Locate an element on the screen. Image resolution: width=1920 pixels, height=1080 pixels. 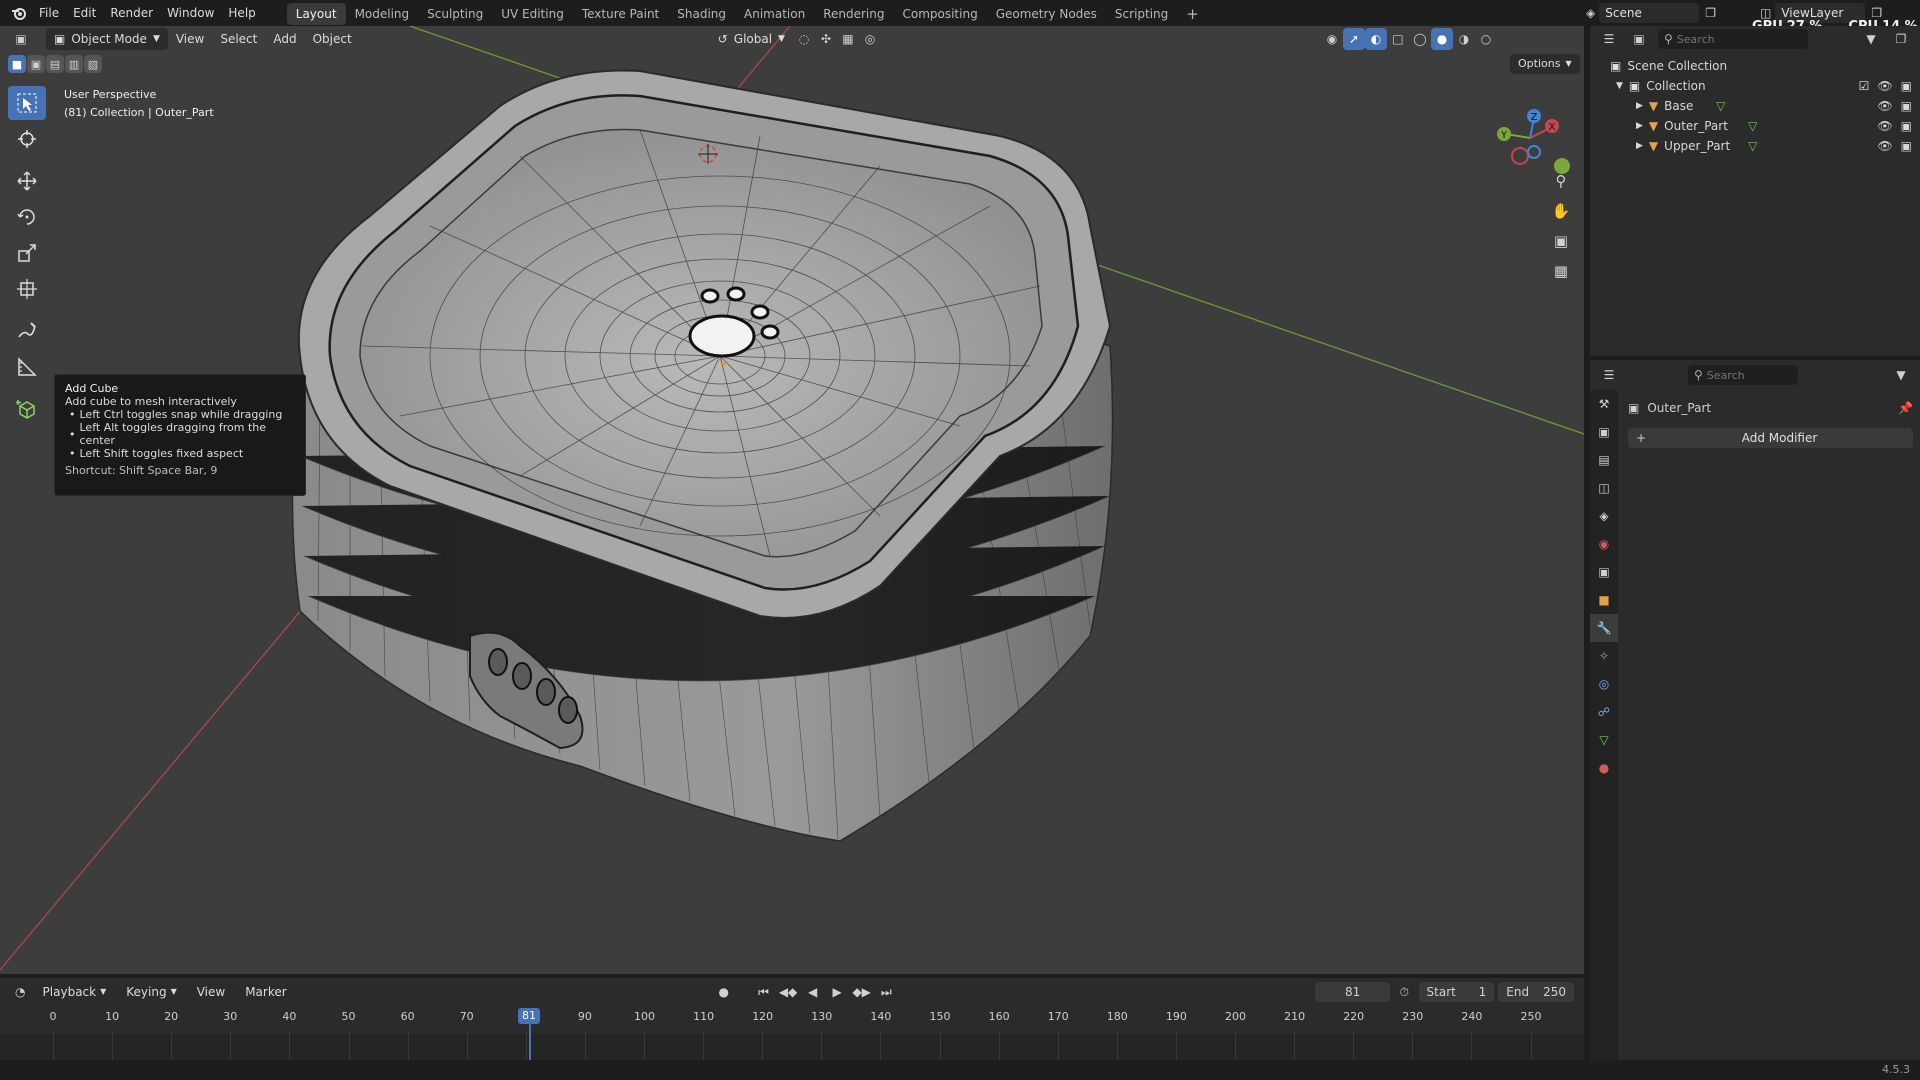
outliner-search-input is located at coordinates (1731, 39).